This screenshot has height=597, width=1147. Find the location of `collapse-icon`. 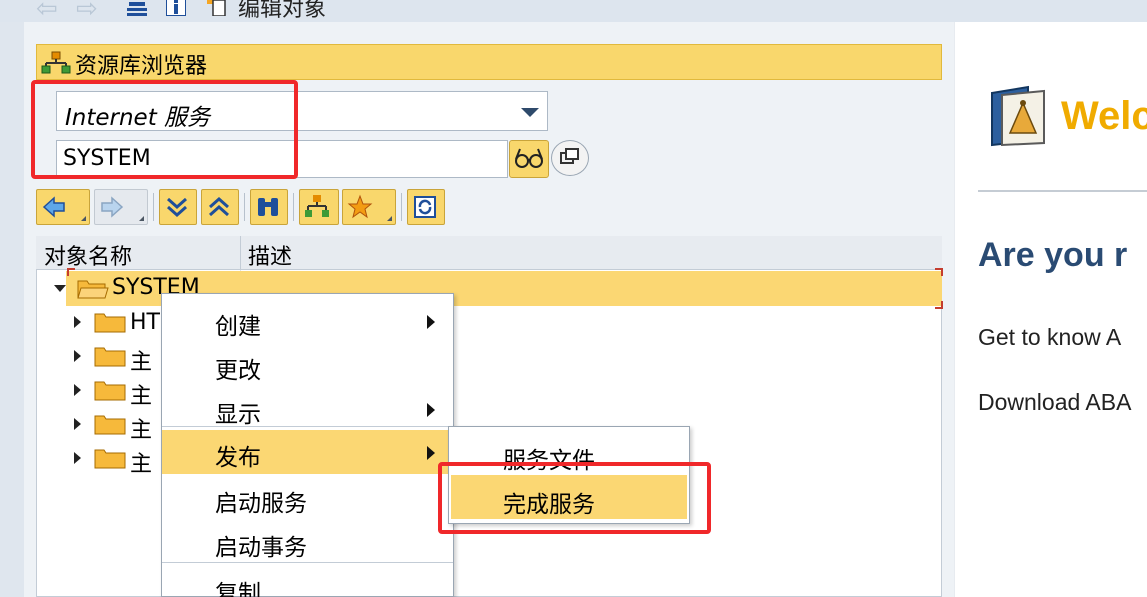

collapse-icon is located at coordinates (219, 206).